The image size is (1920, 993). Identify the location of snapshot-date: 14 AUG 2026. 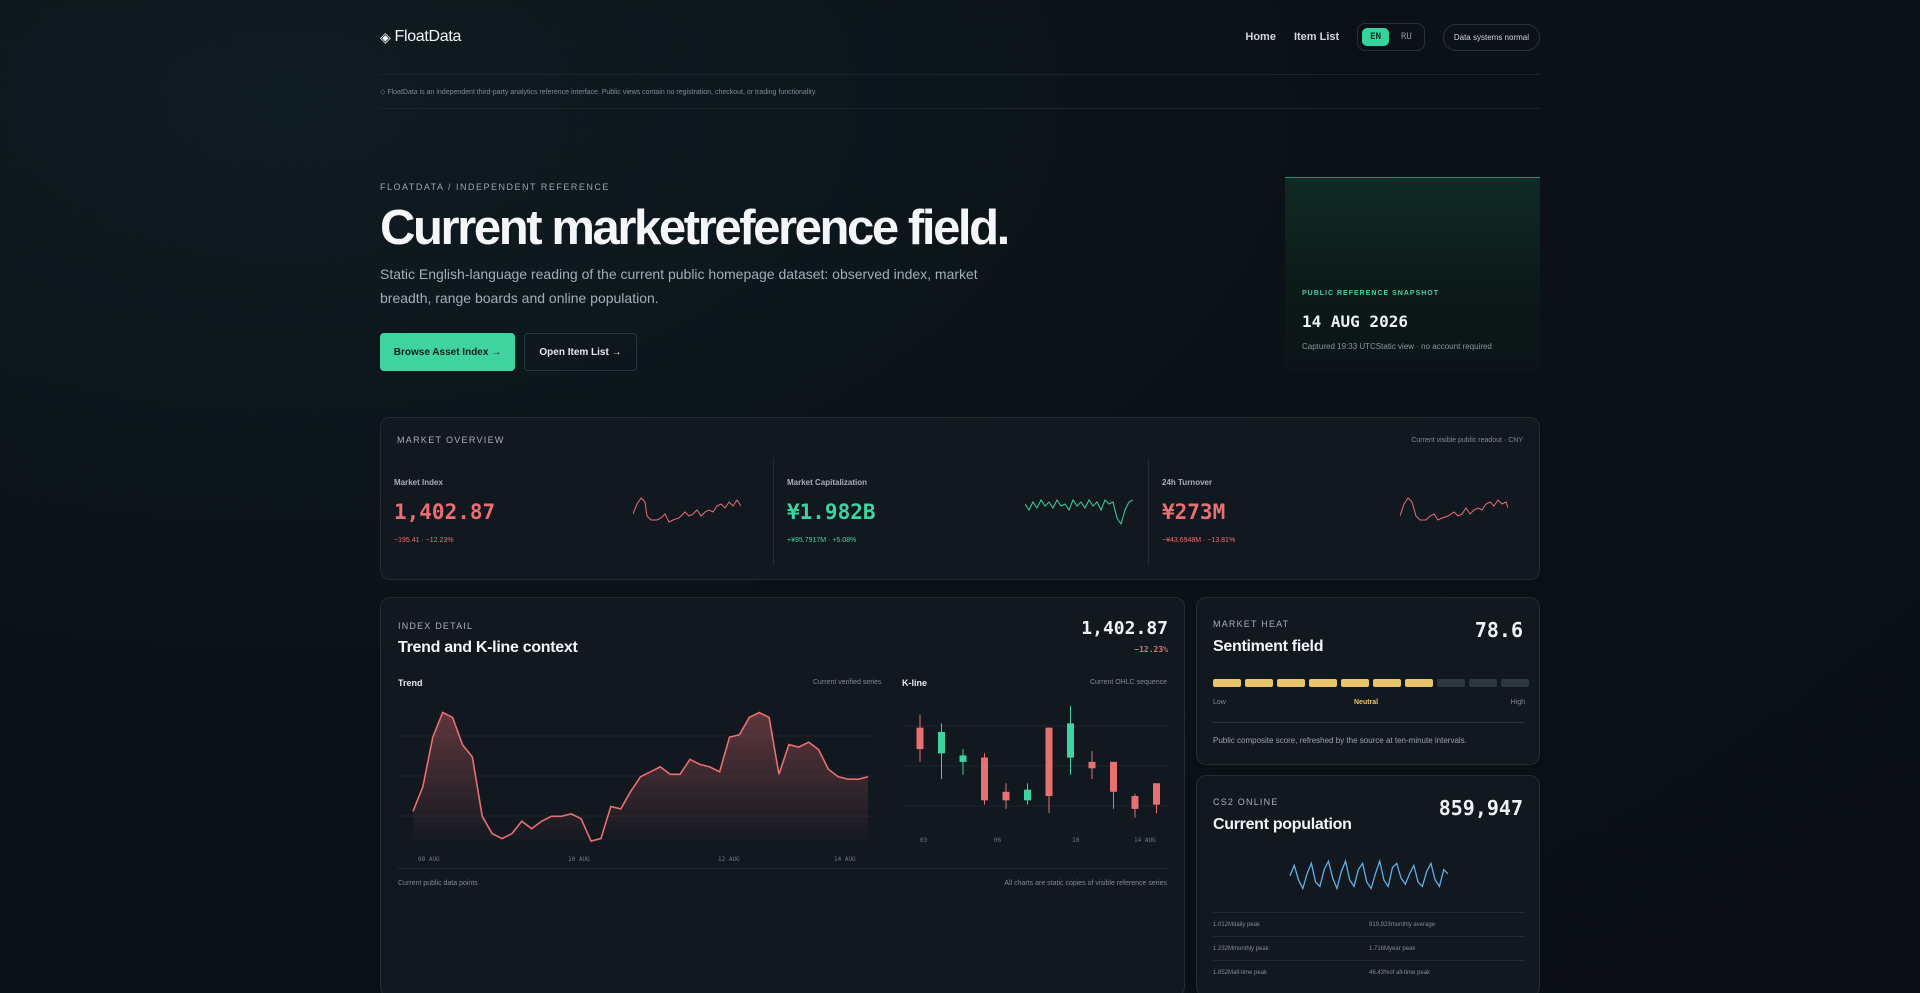
(1355, 321).